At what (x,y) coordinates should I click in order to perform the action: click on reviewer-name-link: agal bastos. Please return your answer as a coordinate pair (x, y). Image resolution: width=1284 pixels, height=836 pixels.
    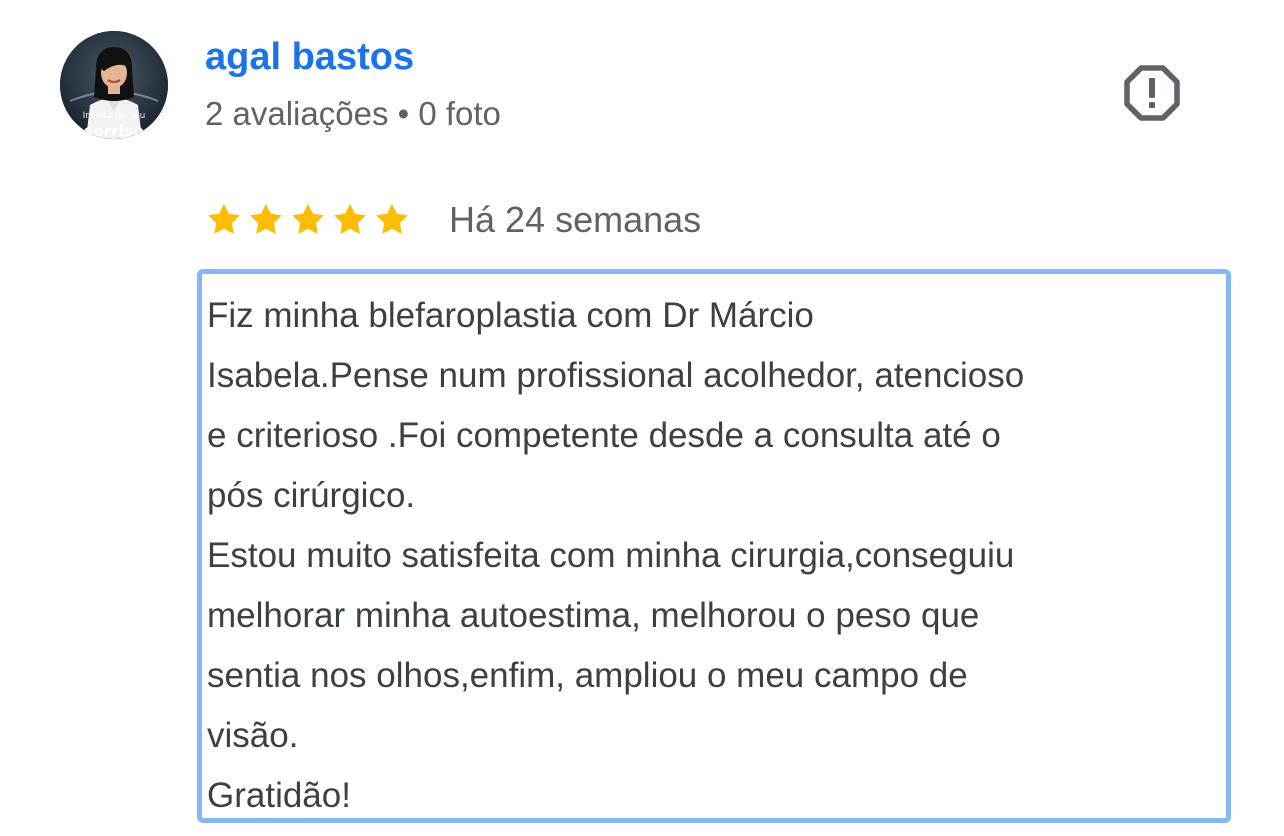
    Looking at the image, I should click on (309, 57).